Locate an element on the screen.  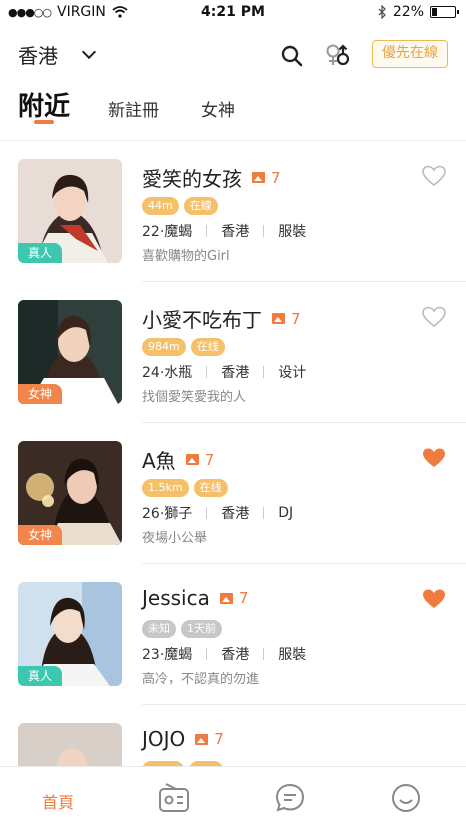
status-bar: ●●●○○ VIRGIN 4:21 PM 22% is located at coordinates (233, 13).